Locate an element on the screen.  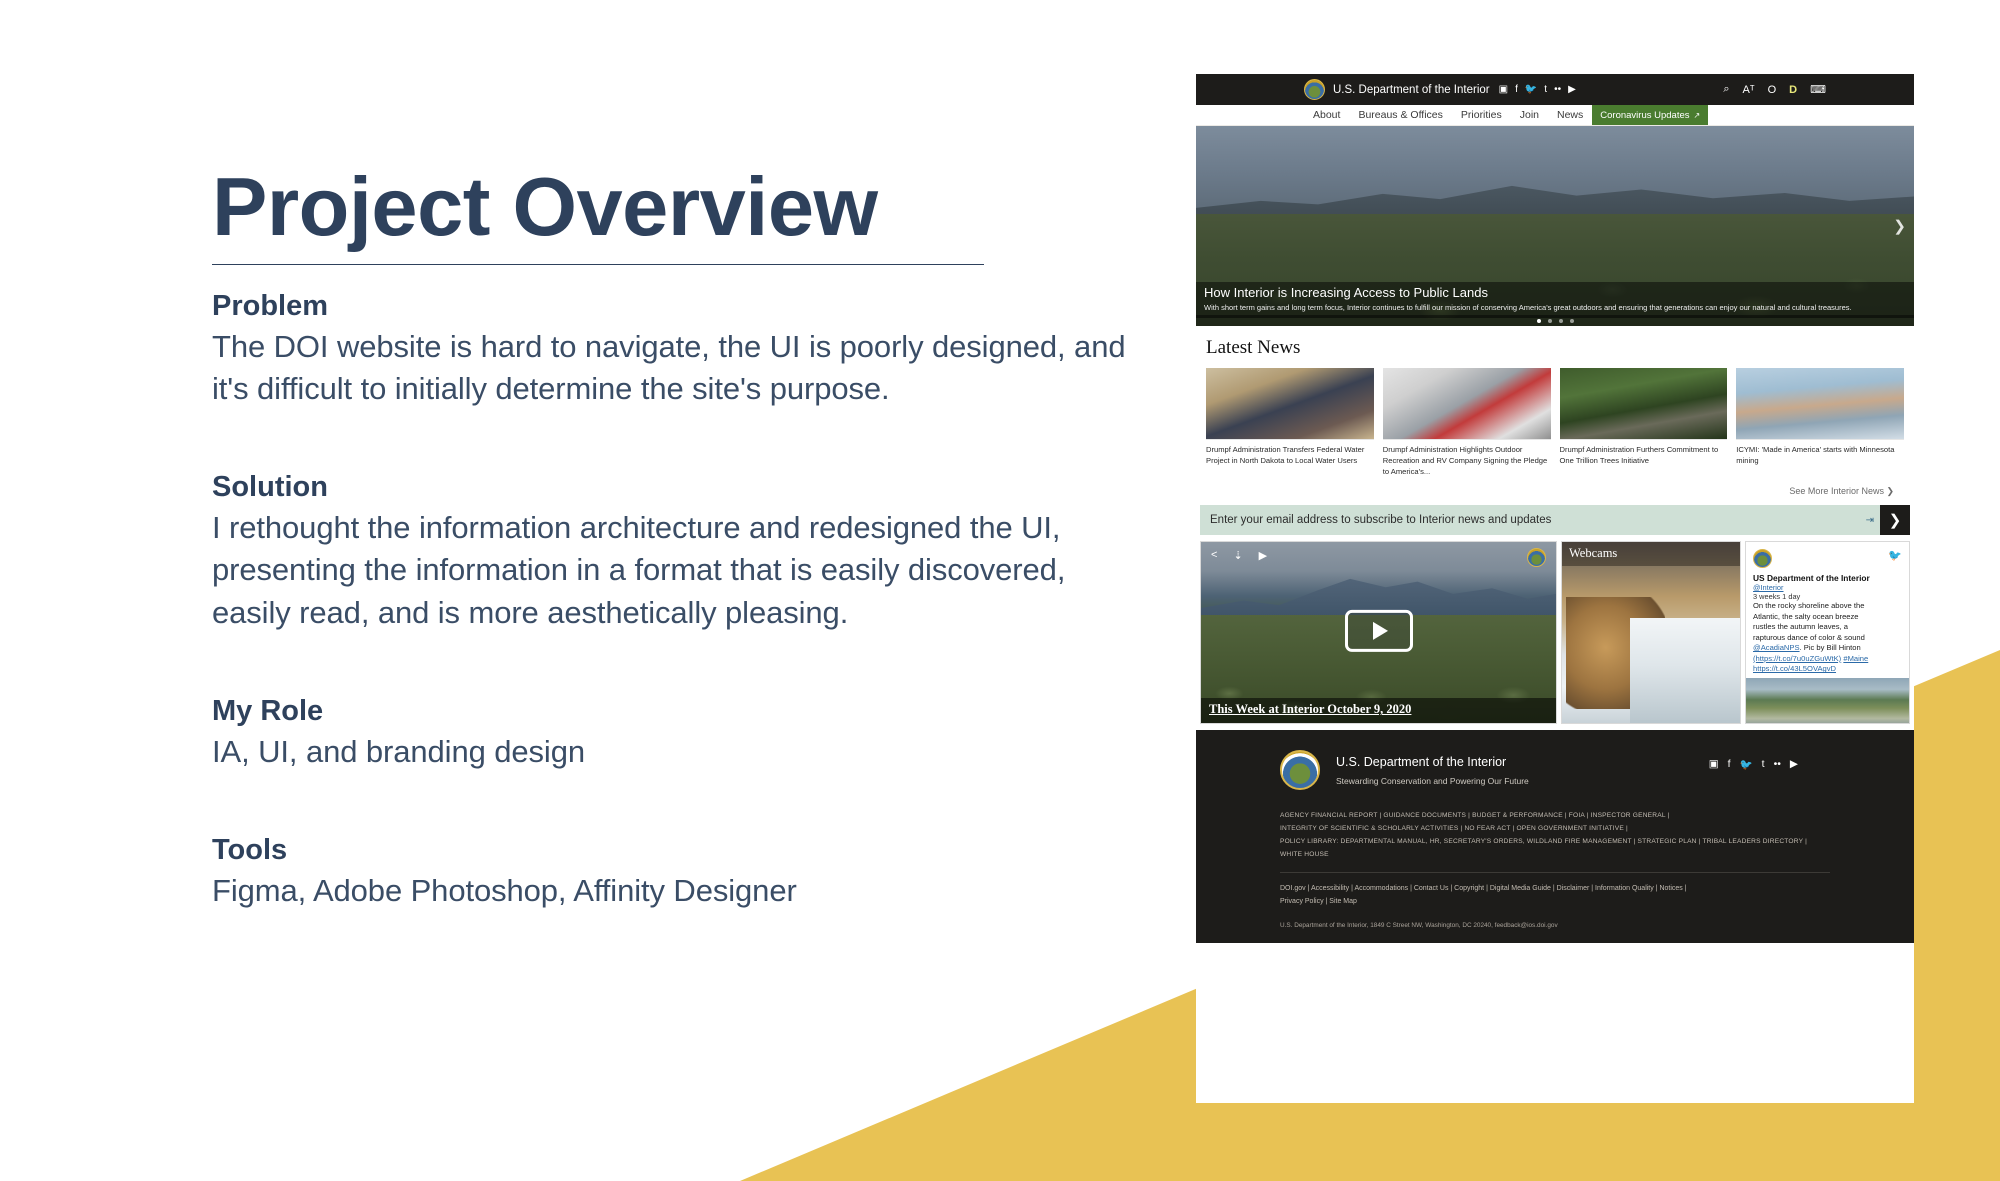
footer-links-row-4: WHITE HOUSE is located at coordinates (1555, 855).